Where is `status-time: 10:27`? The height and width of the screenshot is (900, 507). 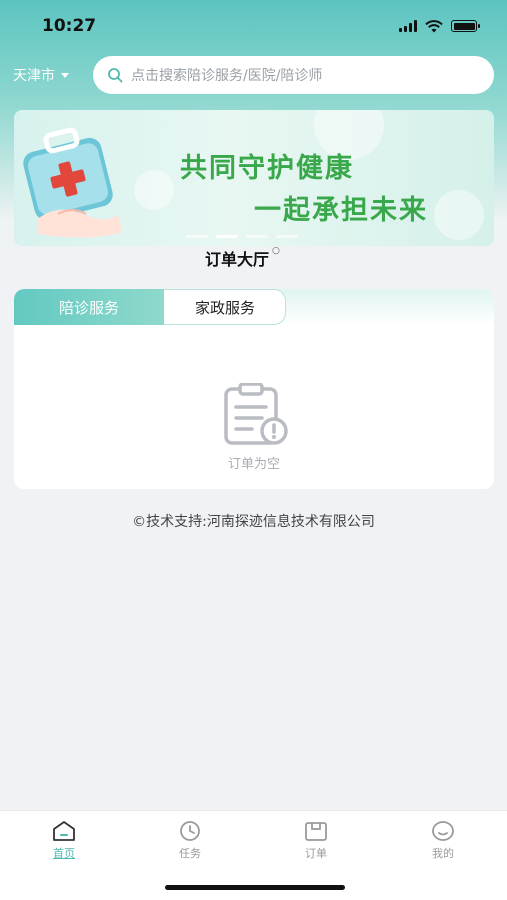
status-time: 10:27 is located at coordinates (69, 26).